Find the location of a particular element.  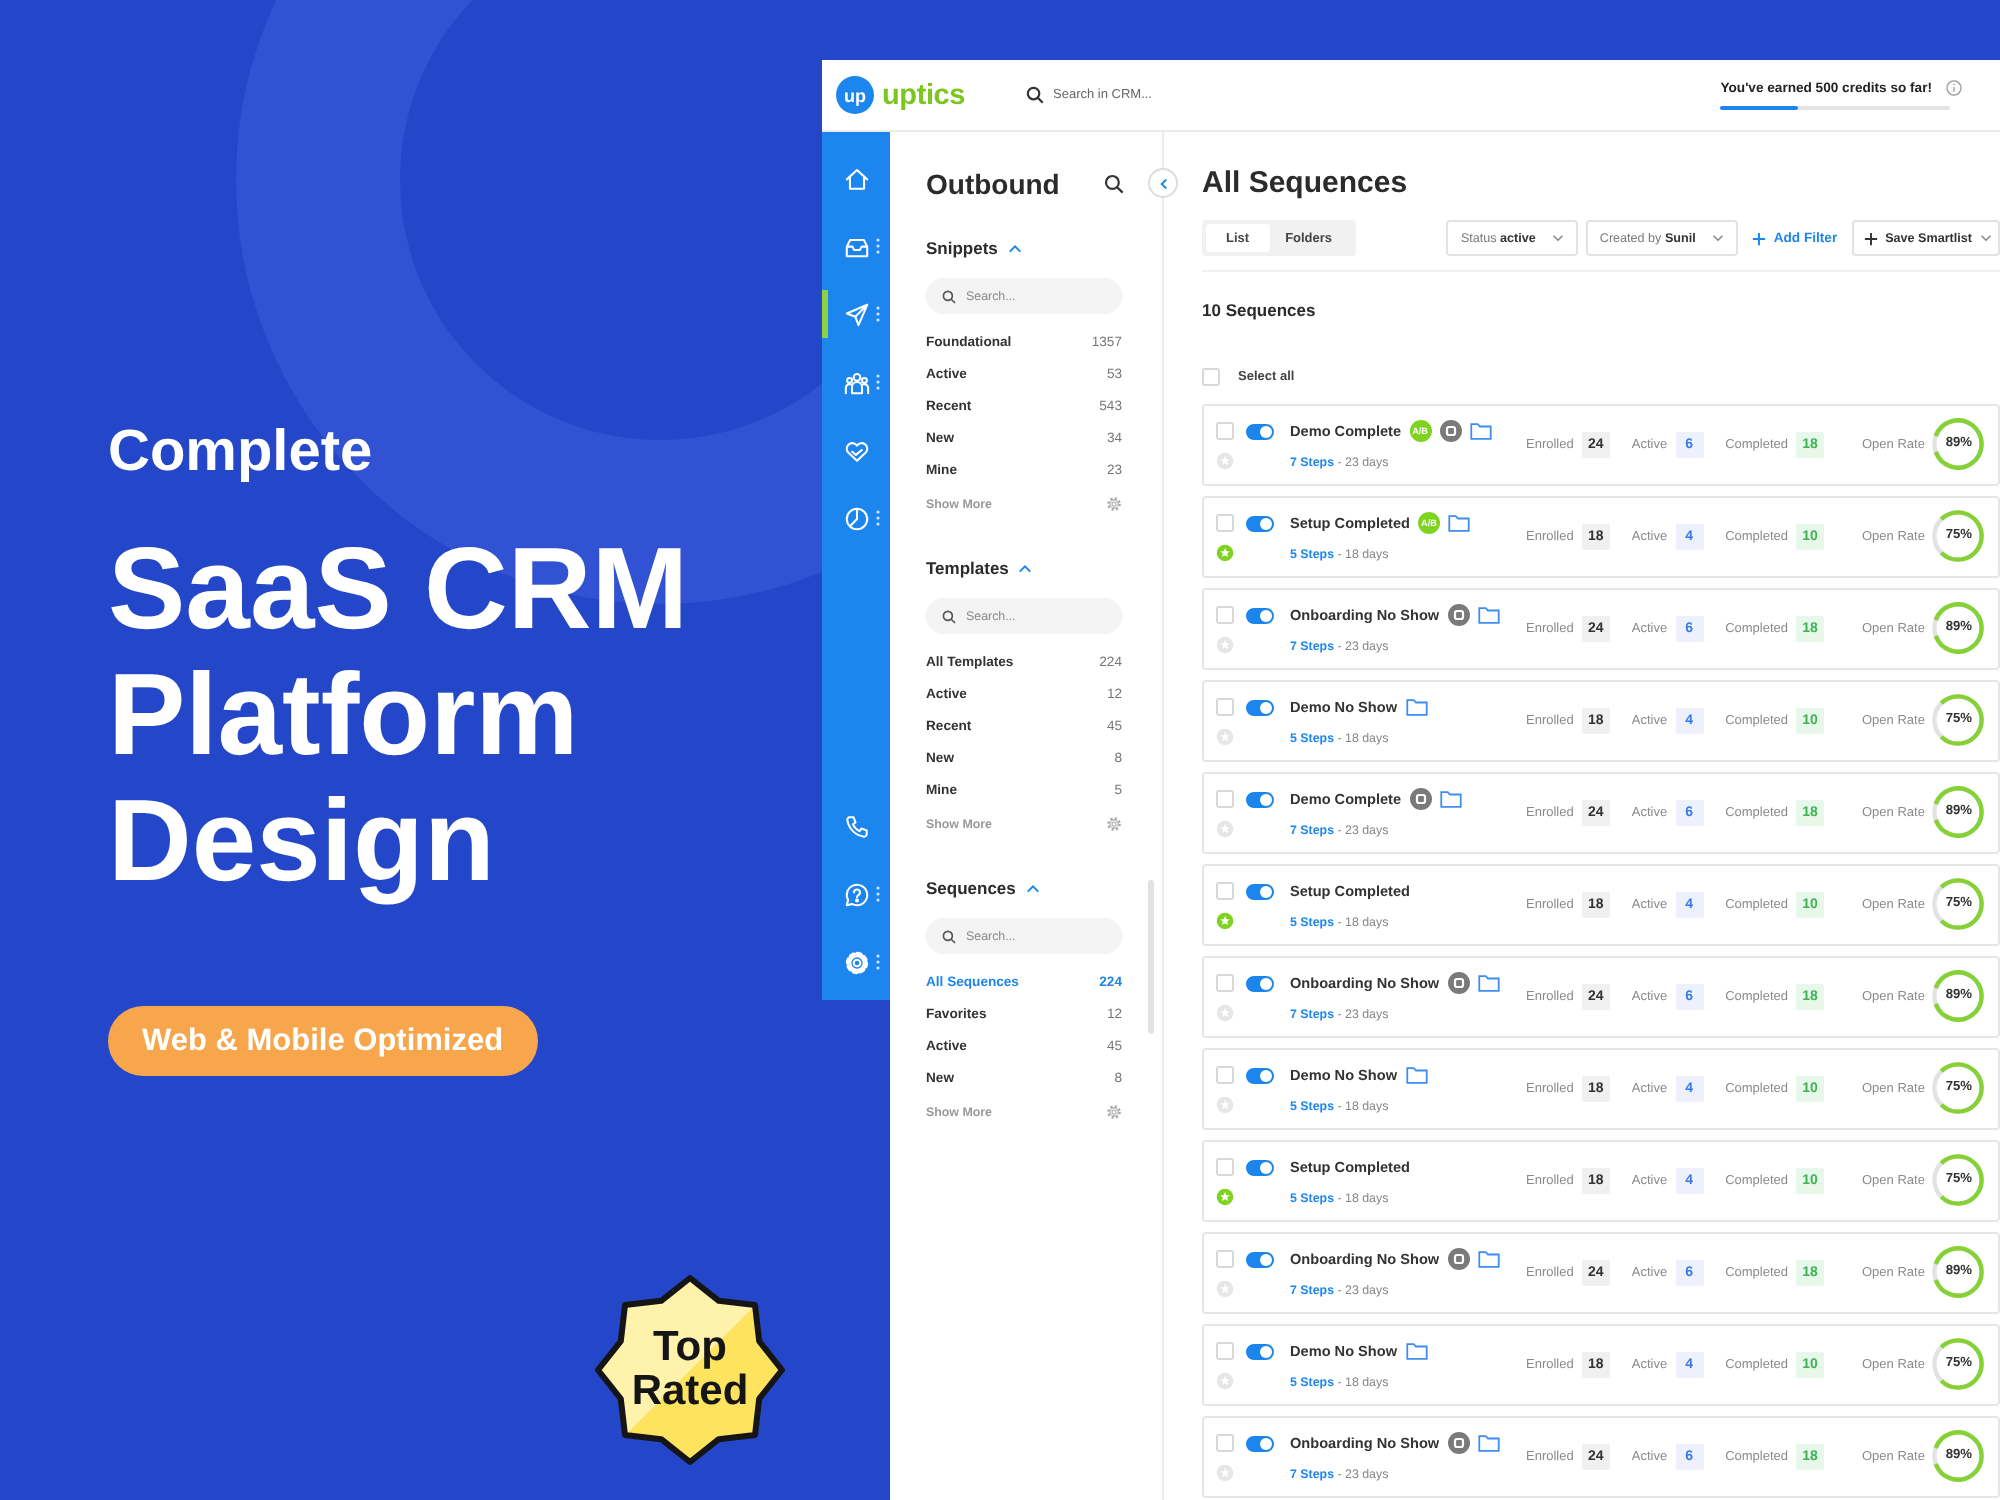

select-all-checkbox is located at coordinates (1211, 376).